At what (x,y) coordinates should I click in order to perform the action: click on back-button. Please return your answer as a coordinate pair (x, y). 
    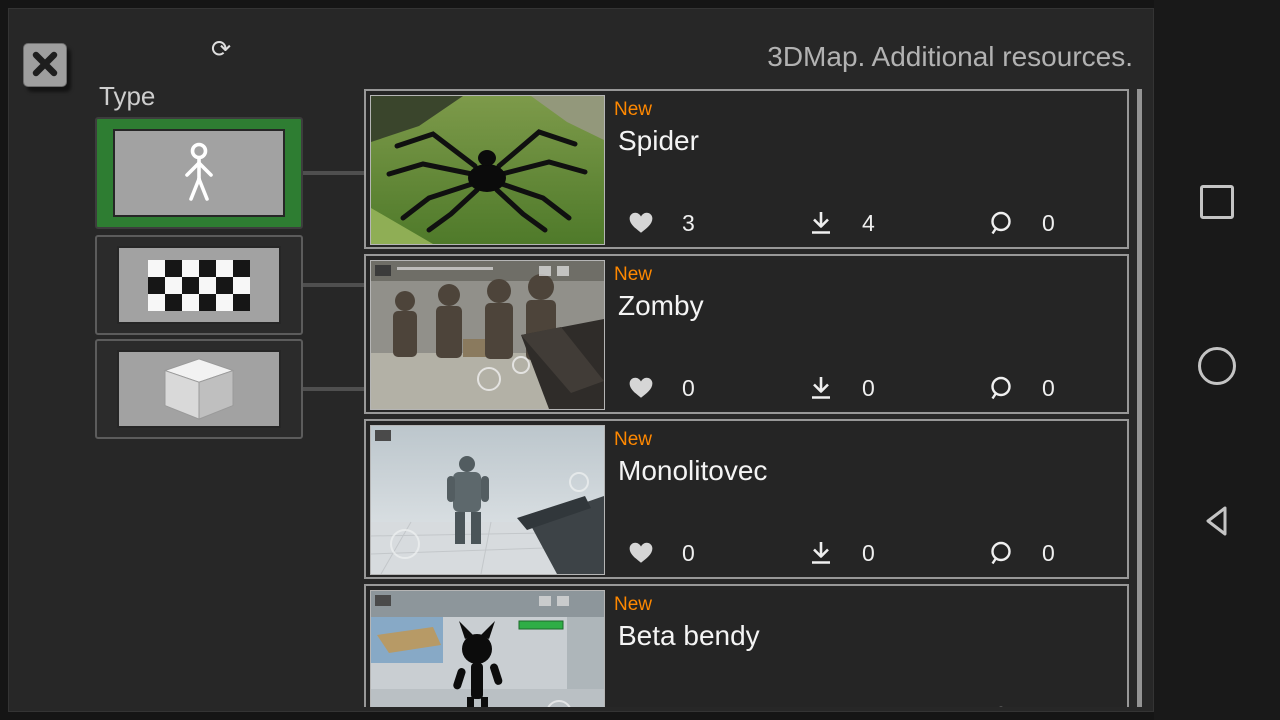
    Looking at the image, I should click on (1217, 522).